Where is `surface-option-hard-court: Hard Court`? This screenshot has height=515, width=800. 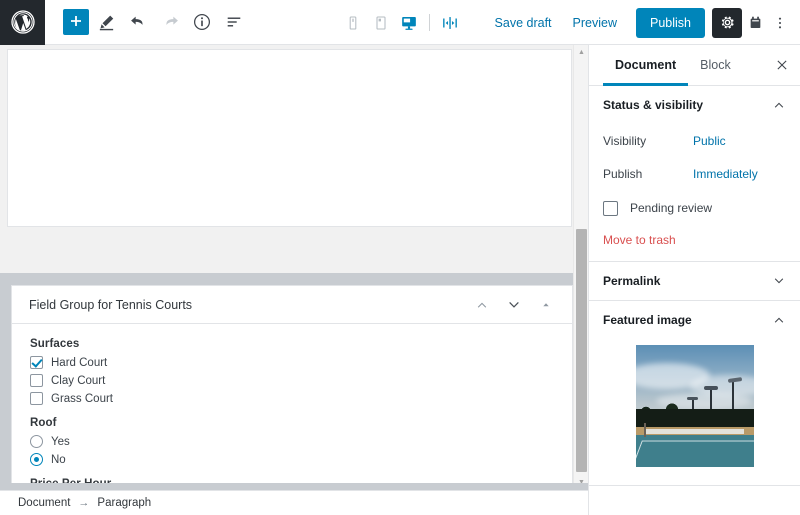 surface-option-hard-court: Hard Court is located at coordinates (293, 362).